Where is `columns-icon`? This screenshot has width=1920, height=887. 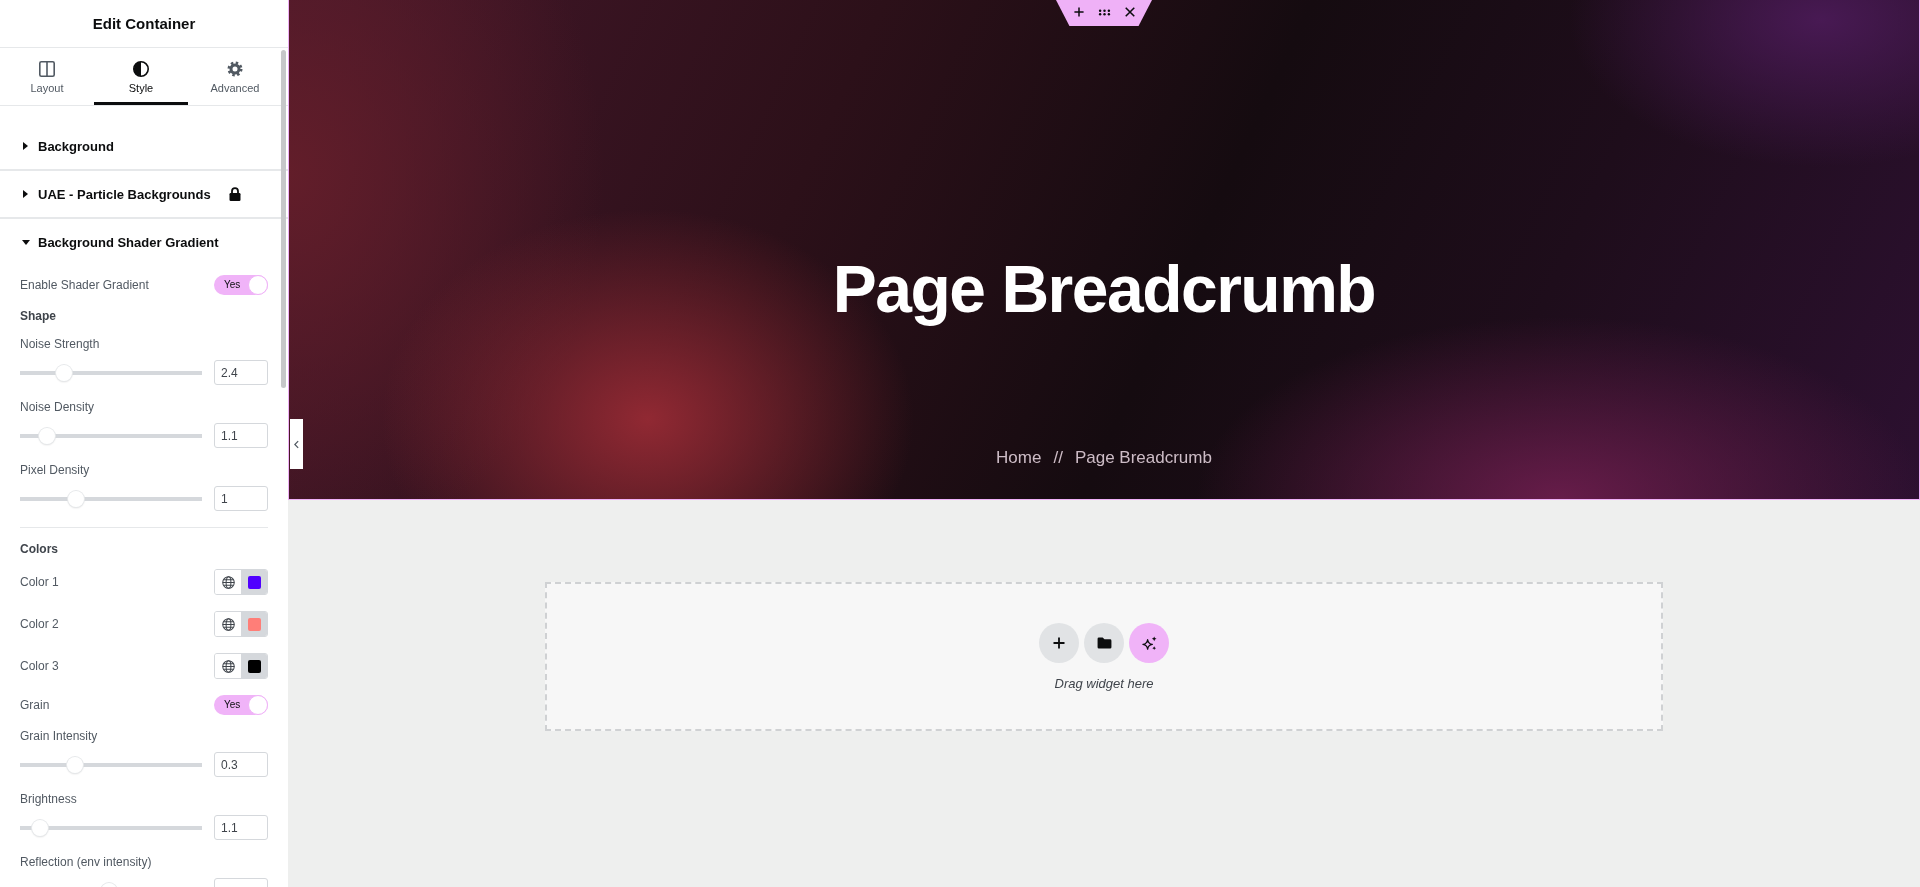
columns-icon is located at coordinates (47, 69).